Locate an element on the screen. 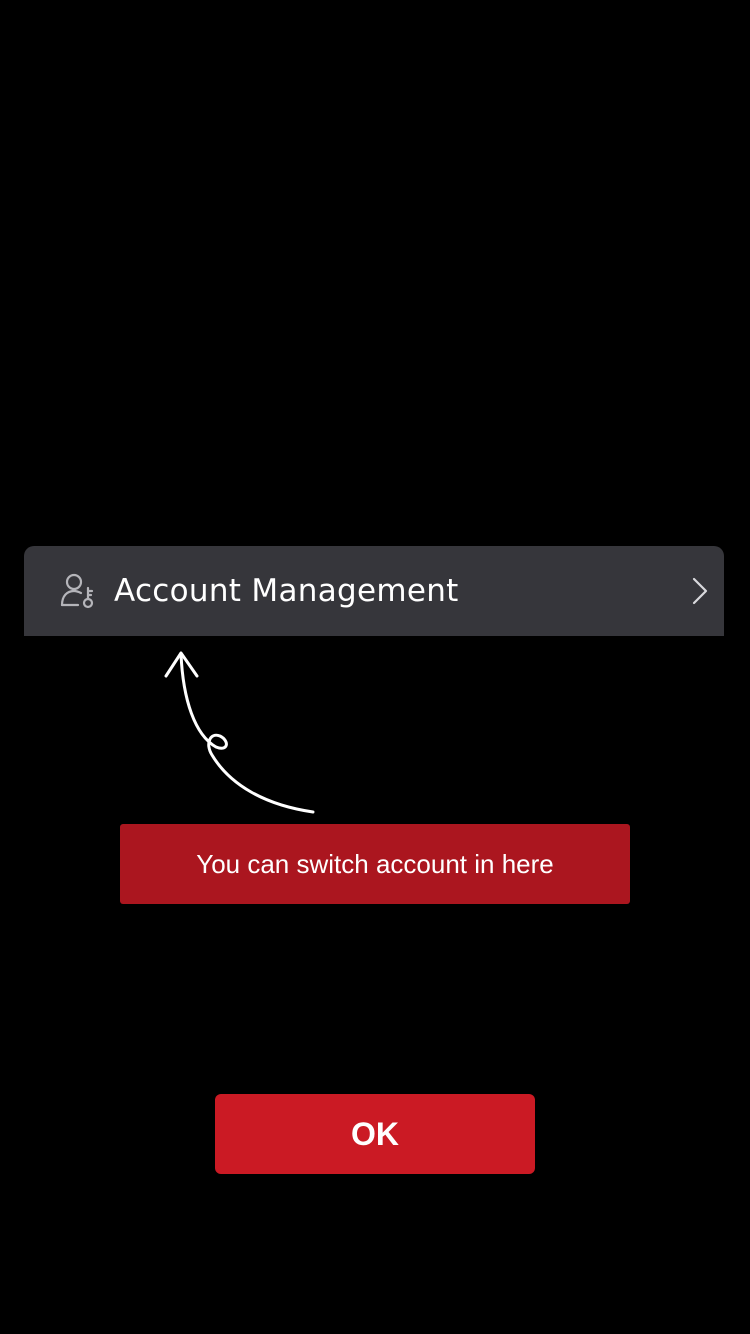 This screenshot has width=750, height=1334. account-management-item: Account Management is located at coordinates (374, 591).